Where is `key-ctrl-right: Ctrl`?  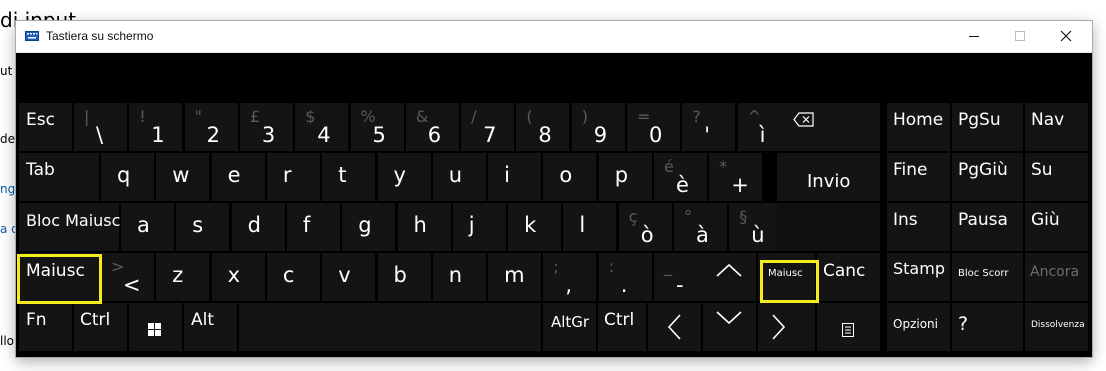 key-ctrl-right: Ctrl is located at coordinates (622, 327).